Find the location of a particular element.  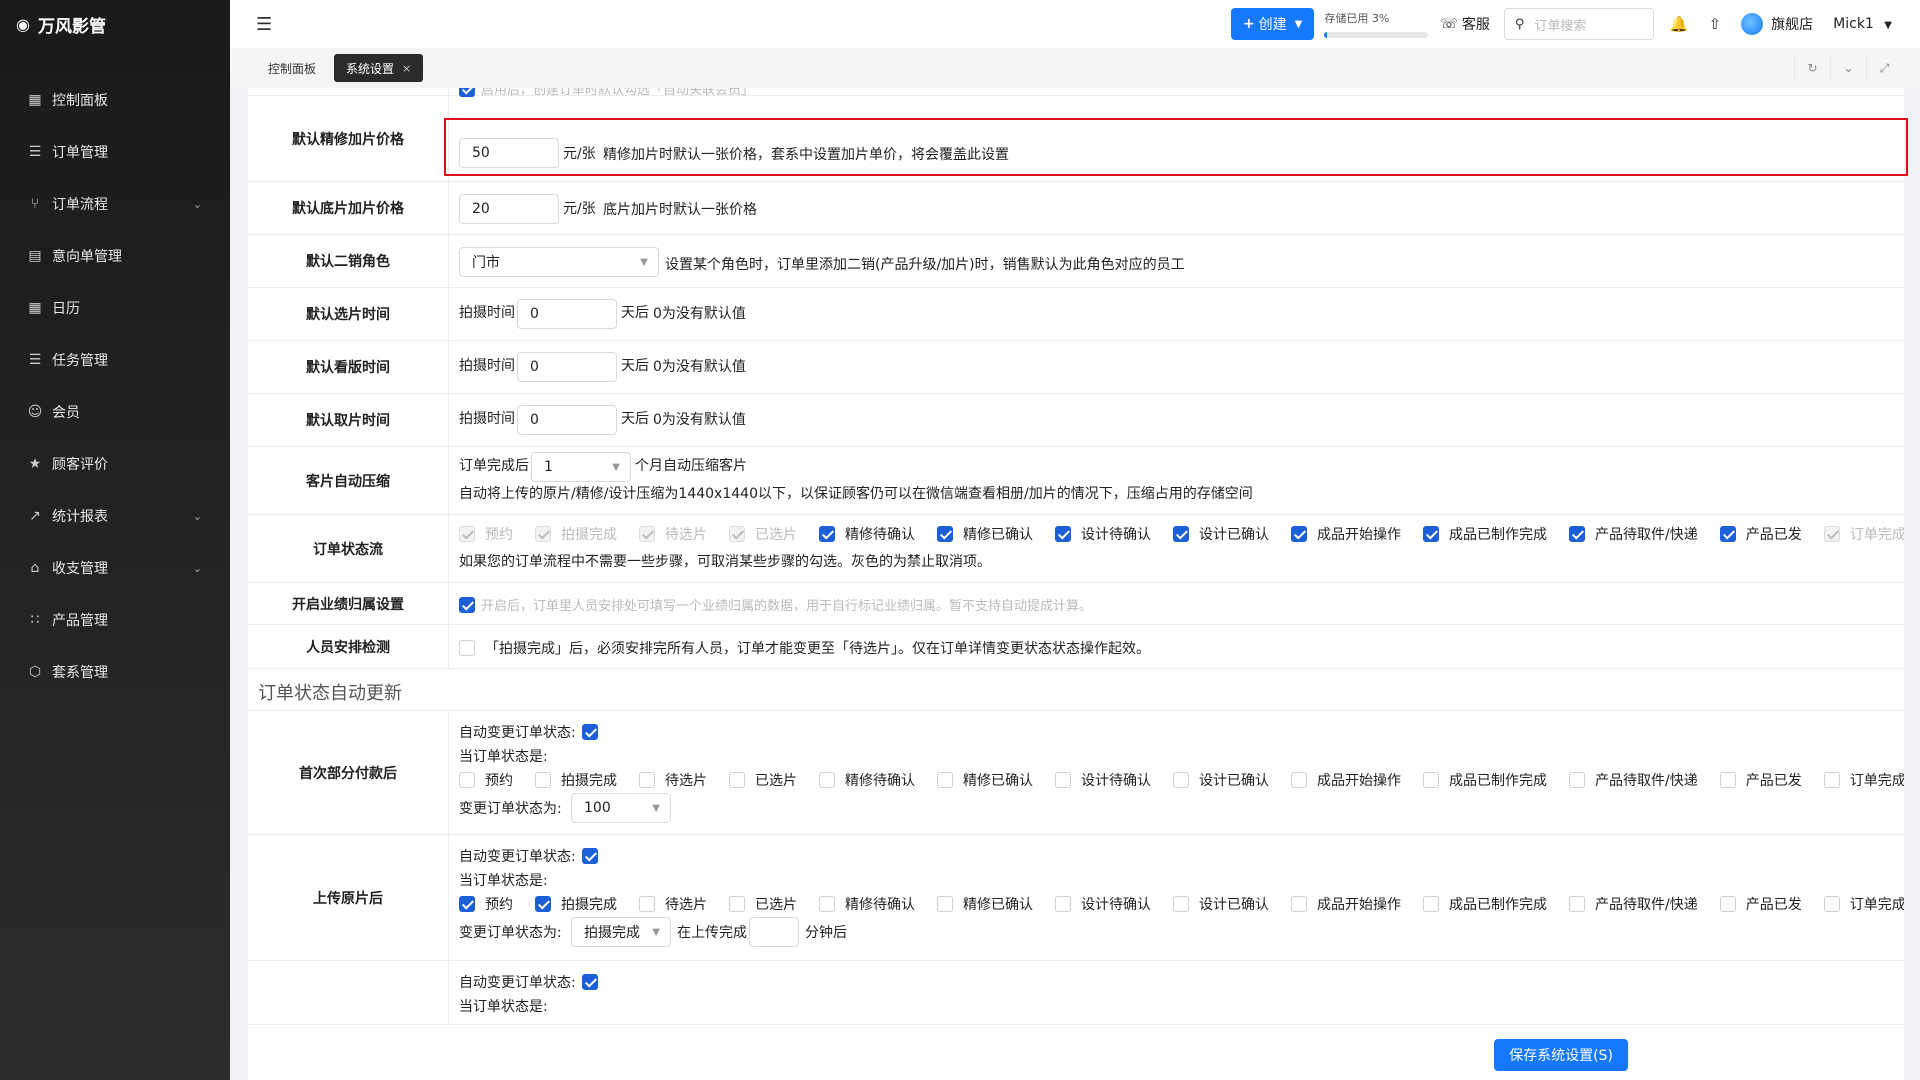

close-icon: × is located at coordinates (406, 68).